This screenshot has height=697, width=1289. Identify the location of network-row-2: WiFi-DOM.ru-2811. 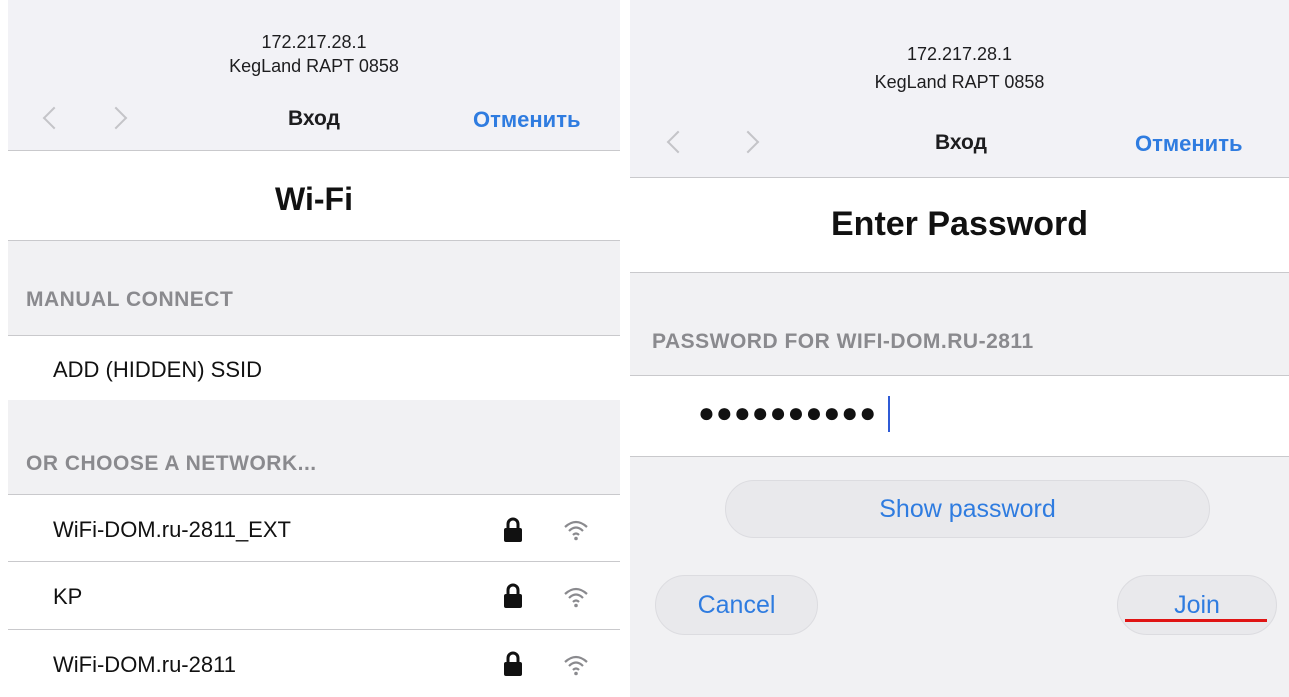
(314, 663).